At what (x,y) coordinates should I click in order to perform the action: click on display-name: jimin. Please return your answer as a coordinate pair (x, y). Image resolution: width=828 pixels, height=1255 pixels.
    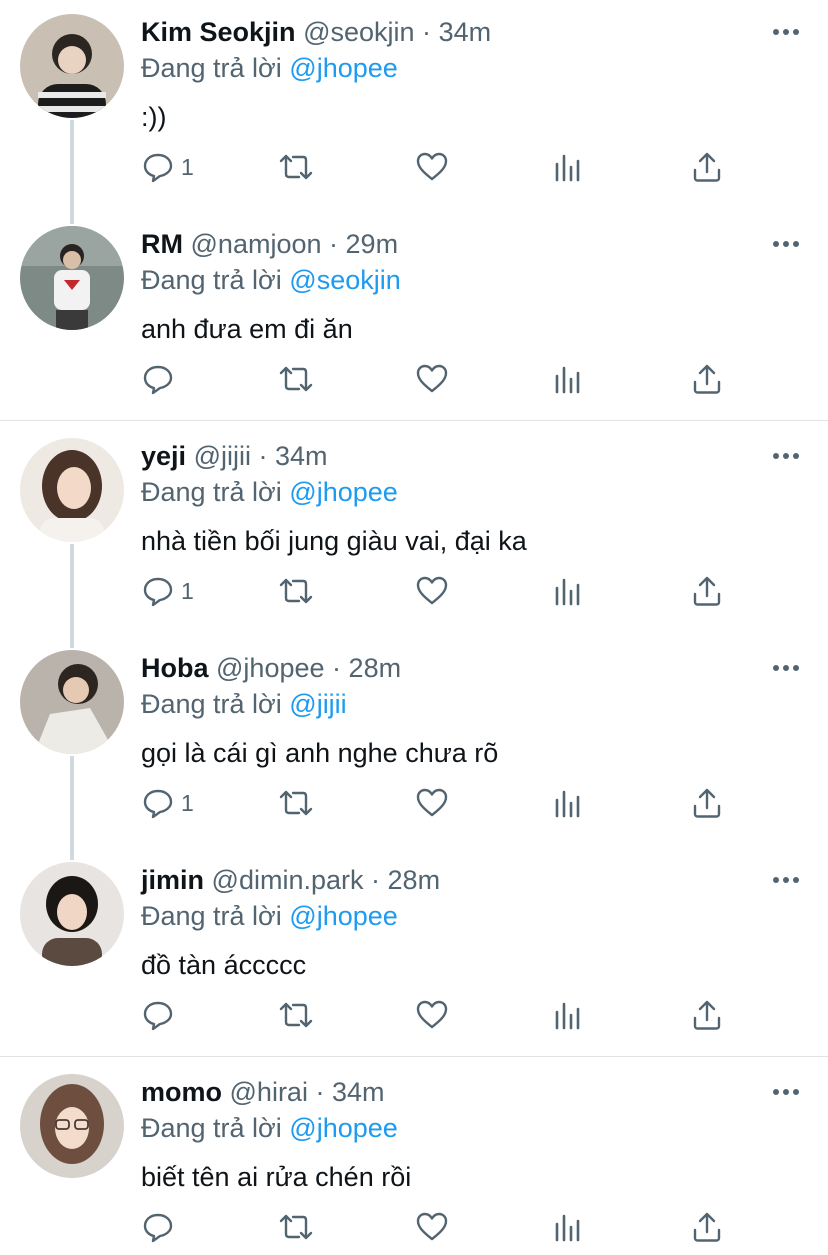
    Looking at the image, I should click on (172, 880).